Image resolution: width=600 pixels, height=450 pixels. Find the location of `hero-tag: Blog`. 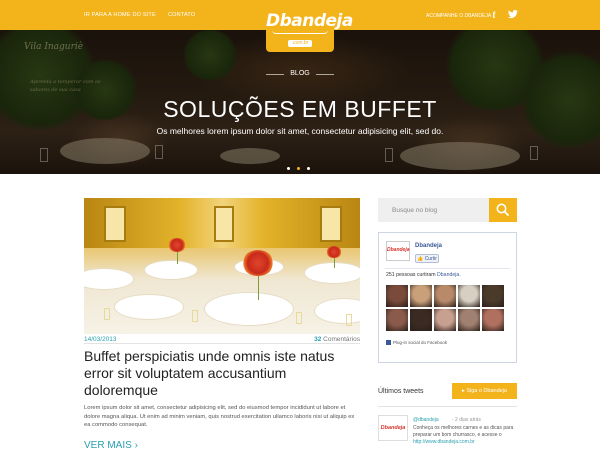

hero-tag: Blog is located at coordinates (300, 73).